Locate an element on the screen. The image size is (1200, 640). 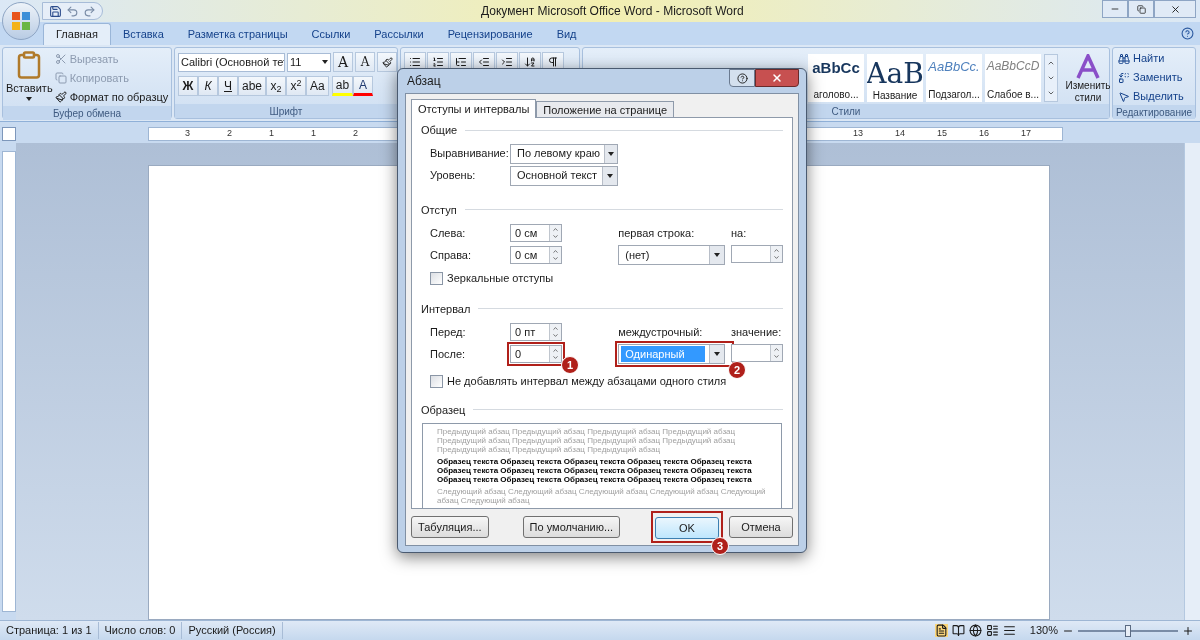
format-button: Aa is located at coordinates (317, 86).